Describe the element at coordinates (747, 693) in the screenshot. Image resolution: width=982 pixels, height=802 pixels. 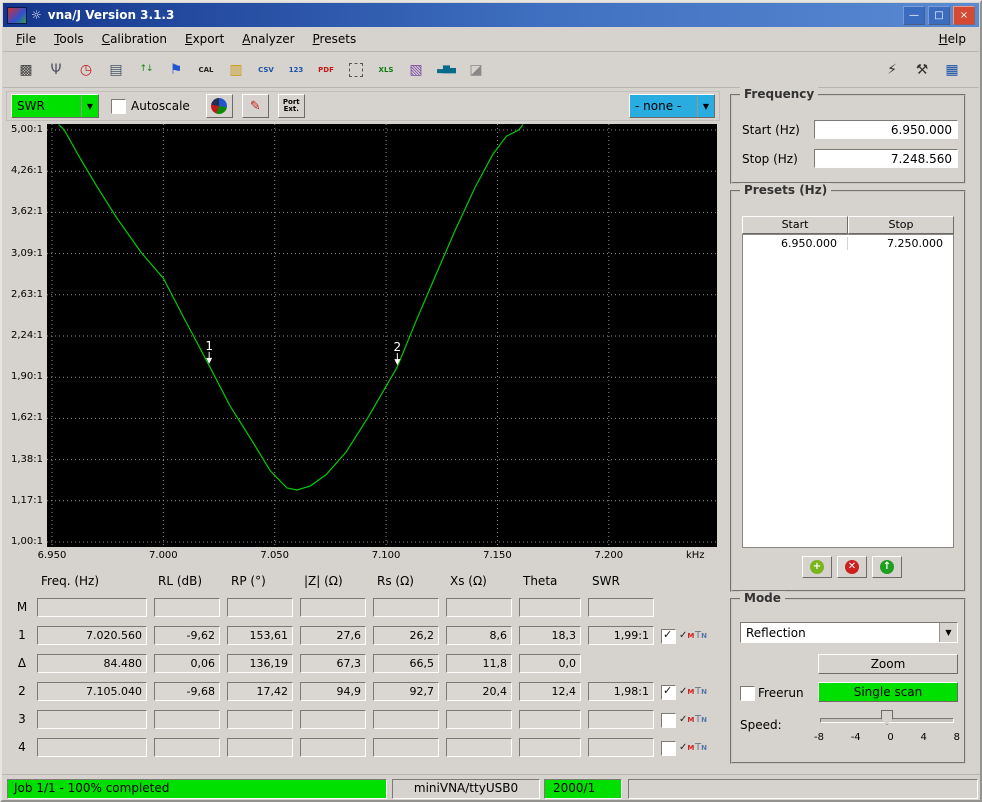
I see `freerun-checkbox` at that location.